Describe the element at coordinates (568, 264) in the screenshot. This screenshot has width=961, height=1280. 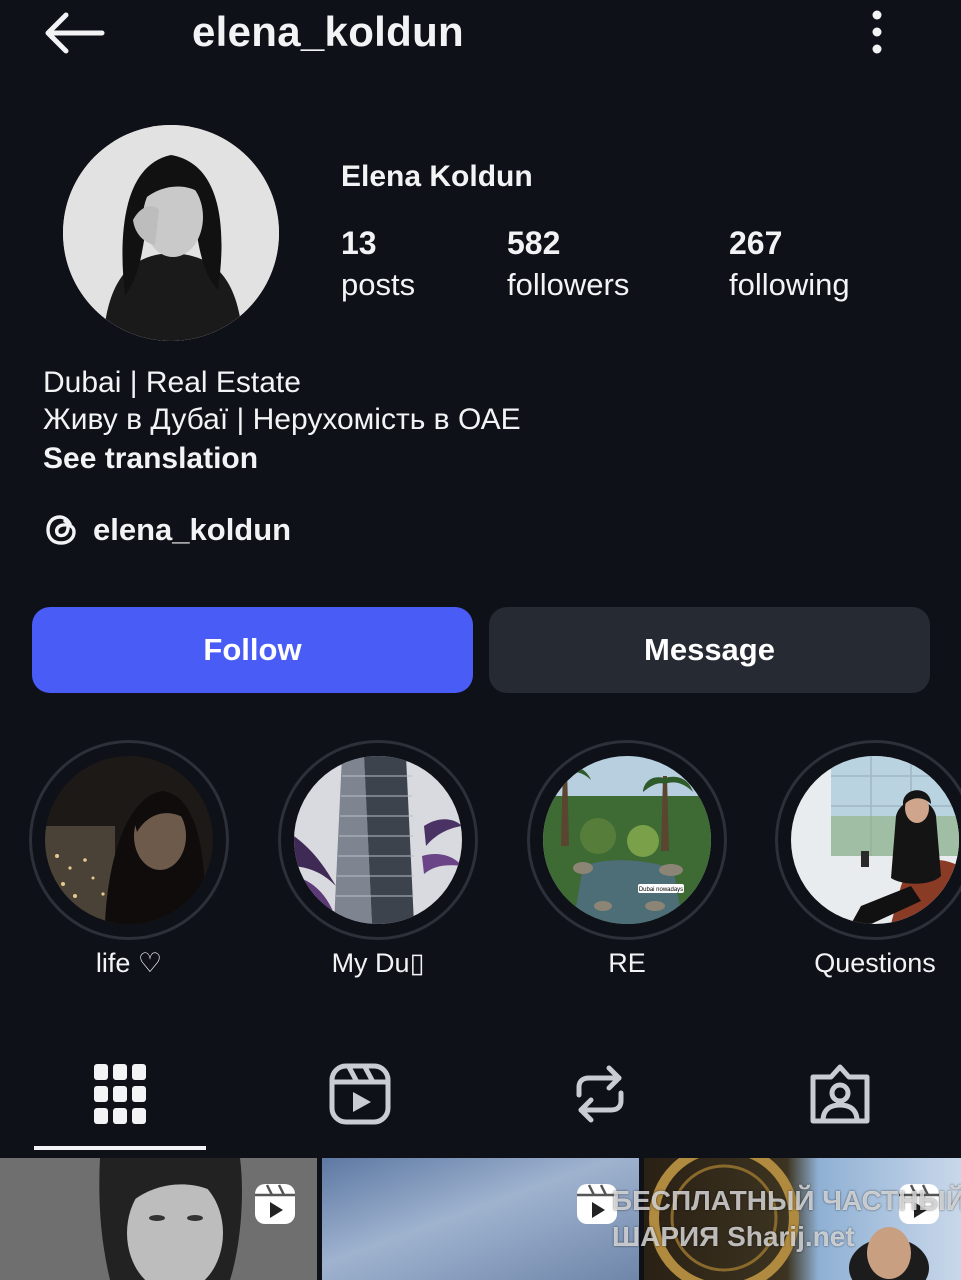
I see `followers-count: 582 followers` at that location.